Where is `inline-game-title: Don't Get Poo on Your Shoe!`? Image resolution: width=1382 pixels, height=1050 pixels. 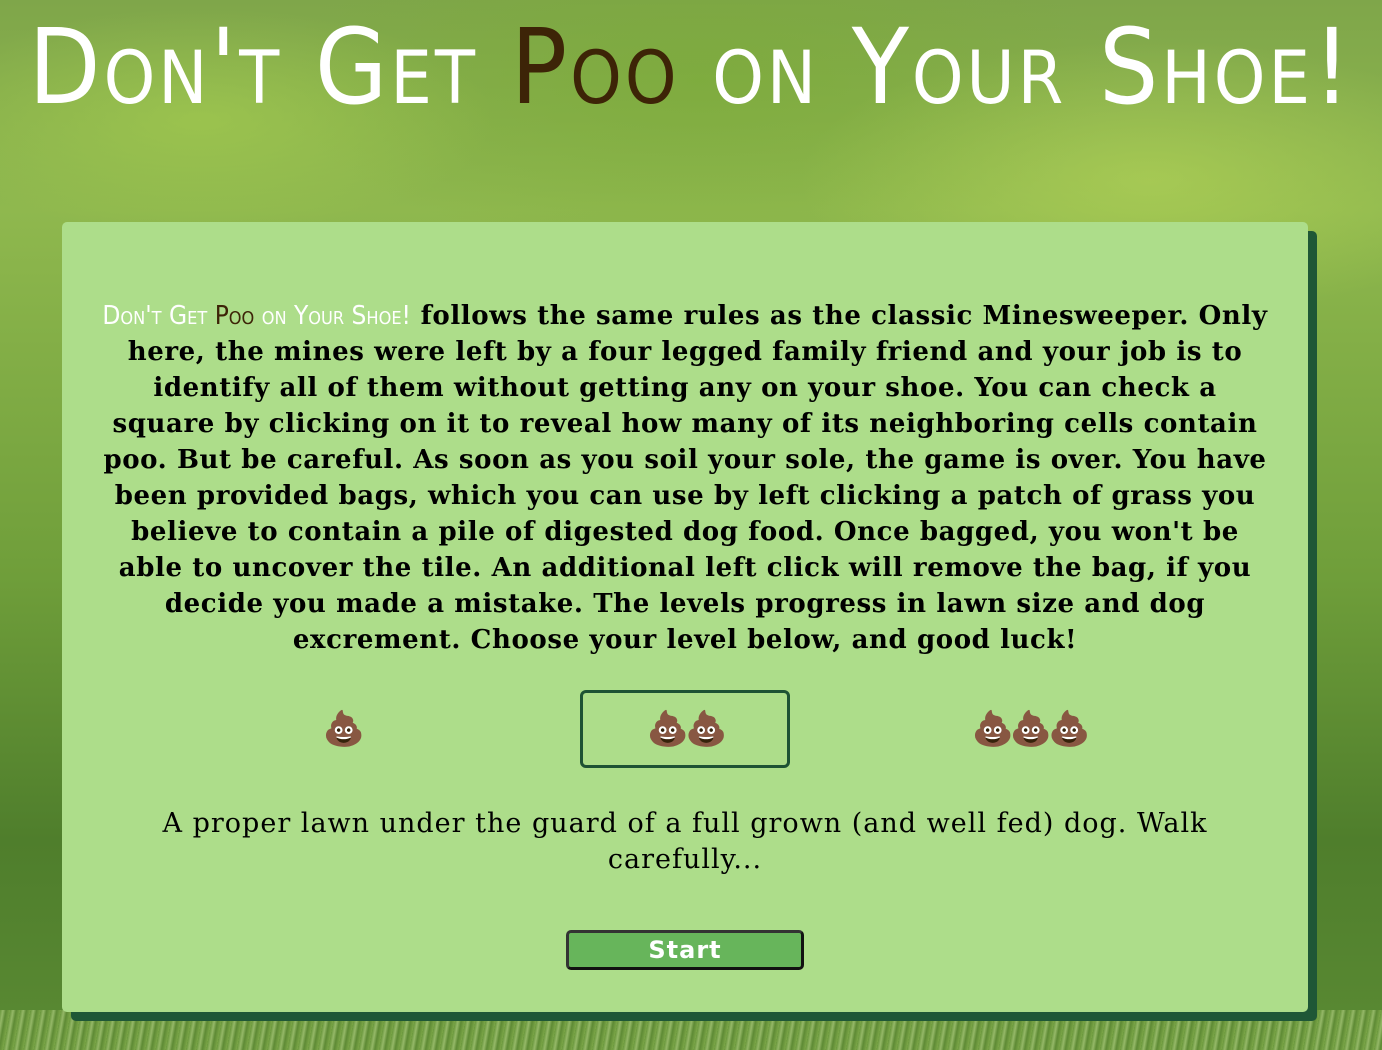
inline-game-title: Don't Get Poo on Your Shoe! is located at coordinates (256, 316).